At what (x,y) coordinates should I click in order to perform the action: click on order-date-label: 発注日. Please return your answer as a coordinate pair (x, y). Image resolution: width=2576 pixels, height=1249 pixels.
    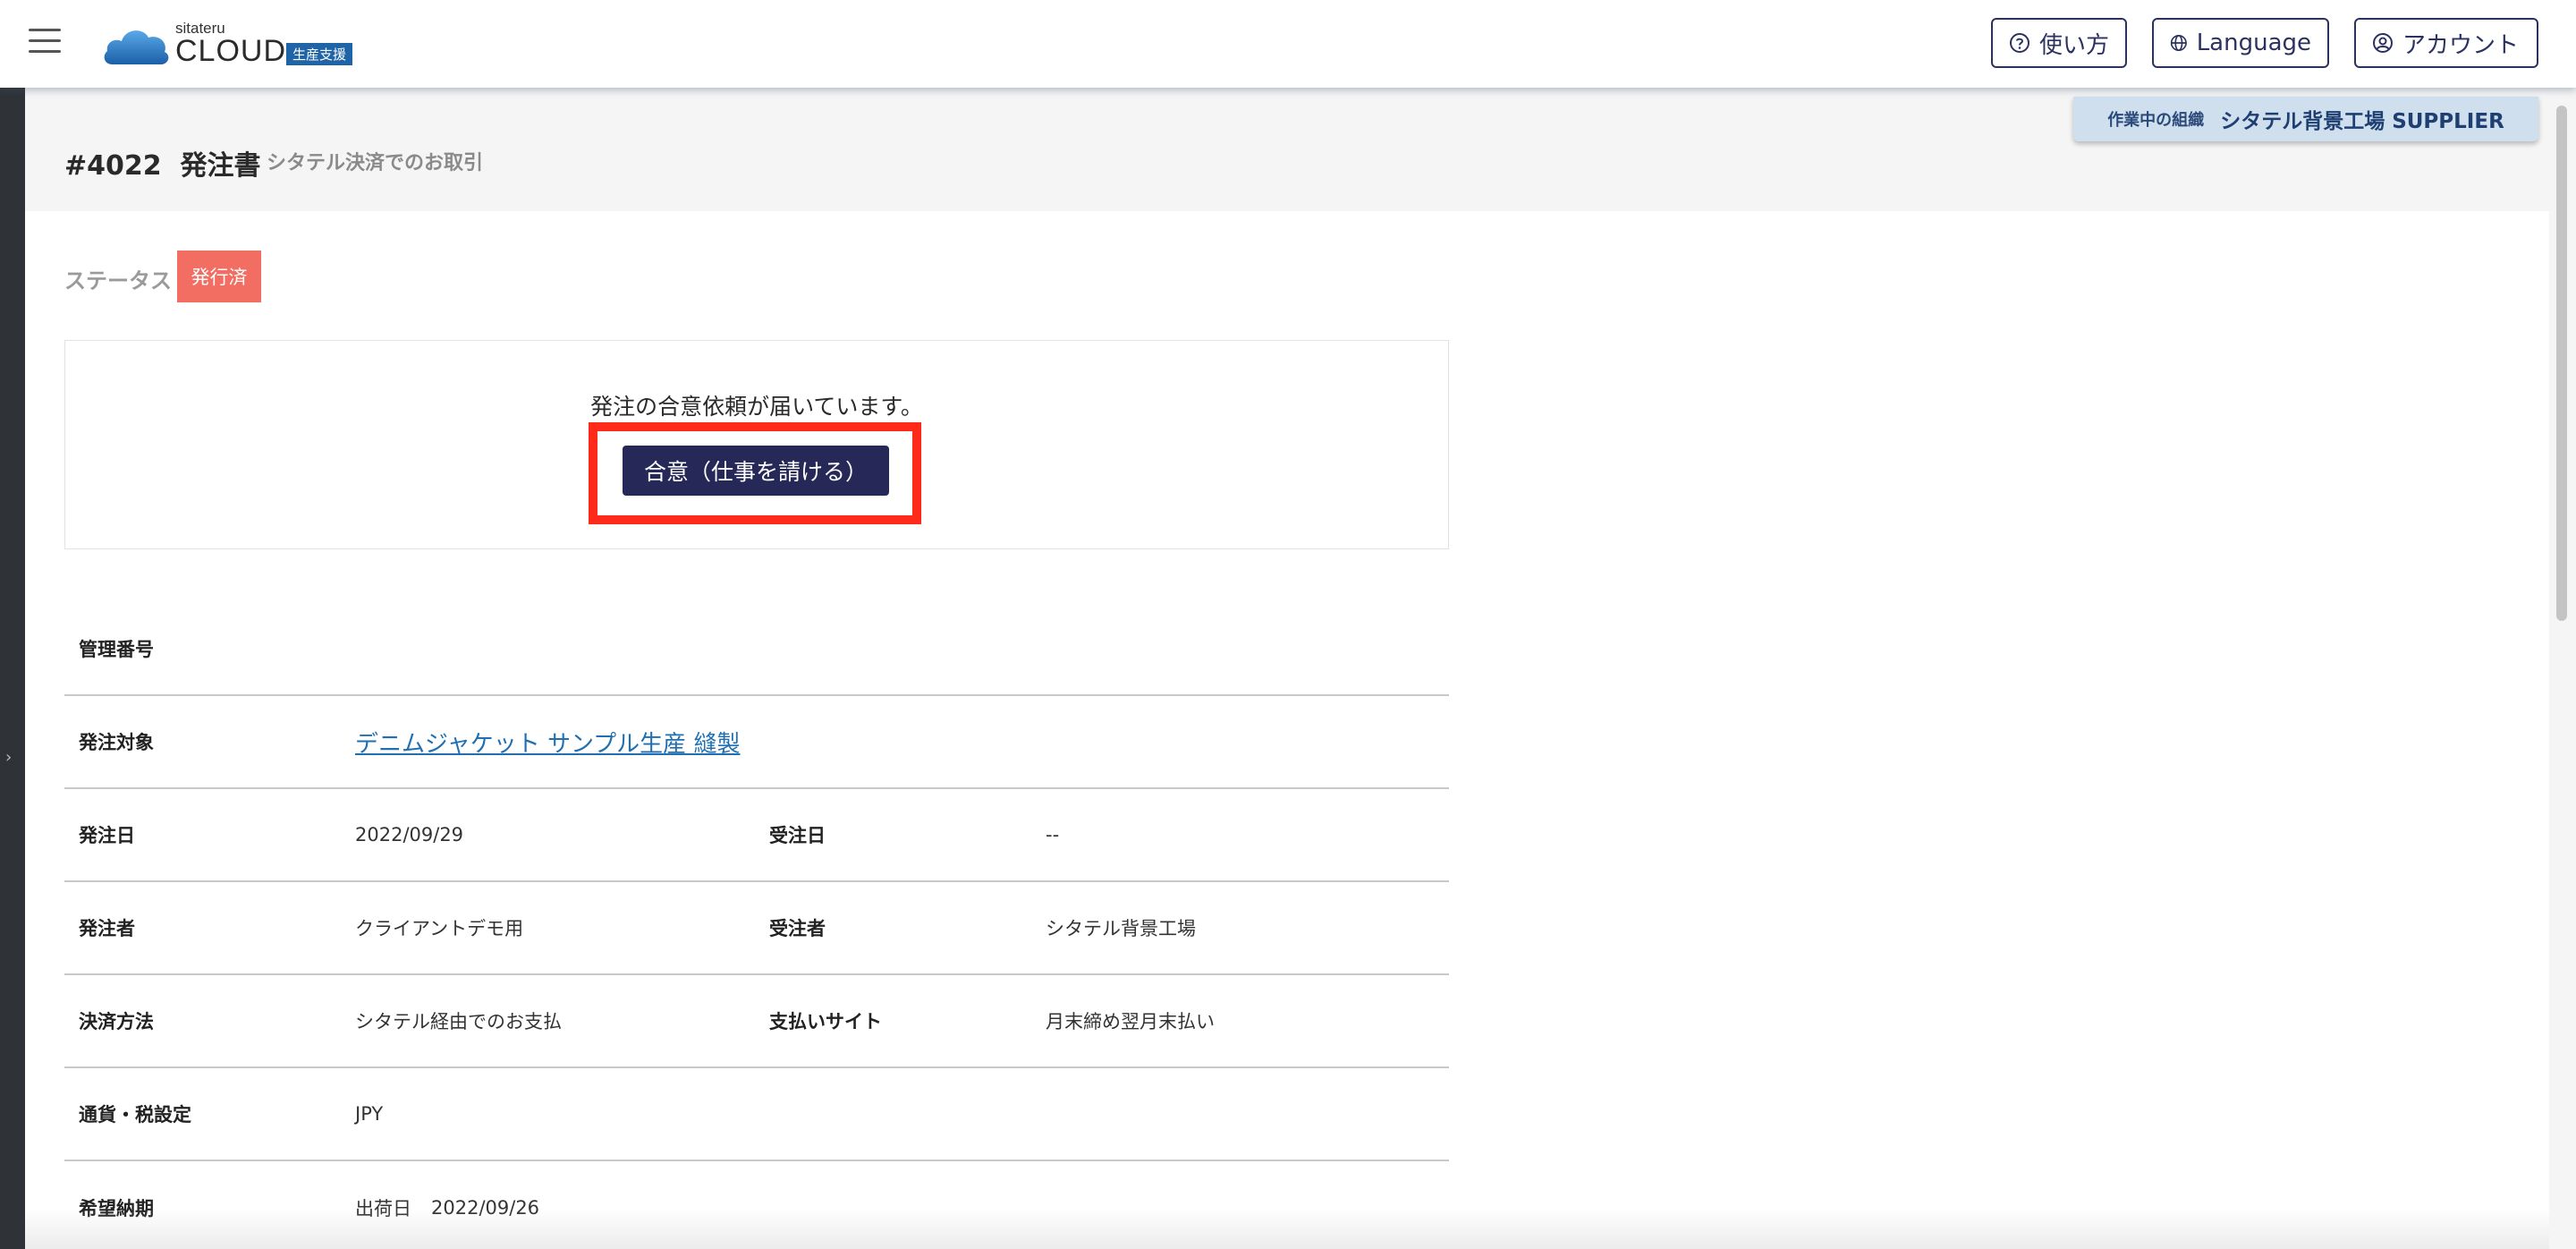
    Looking at the image, I should click on (107, 836).